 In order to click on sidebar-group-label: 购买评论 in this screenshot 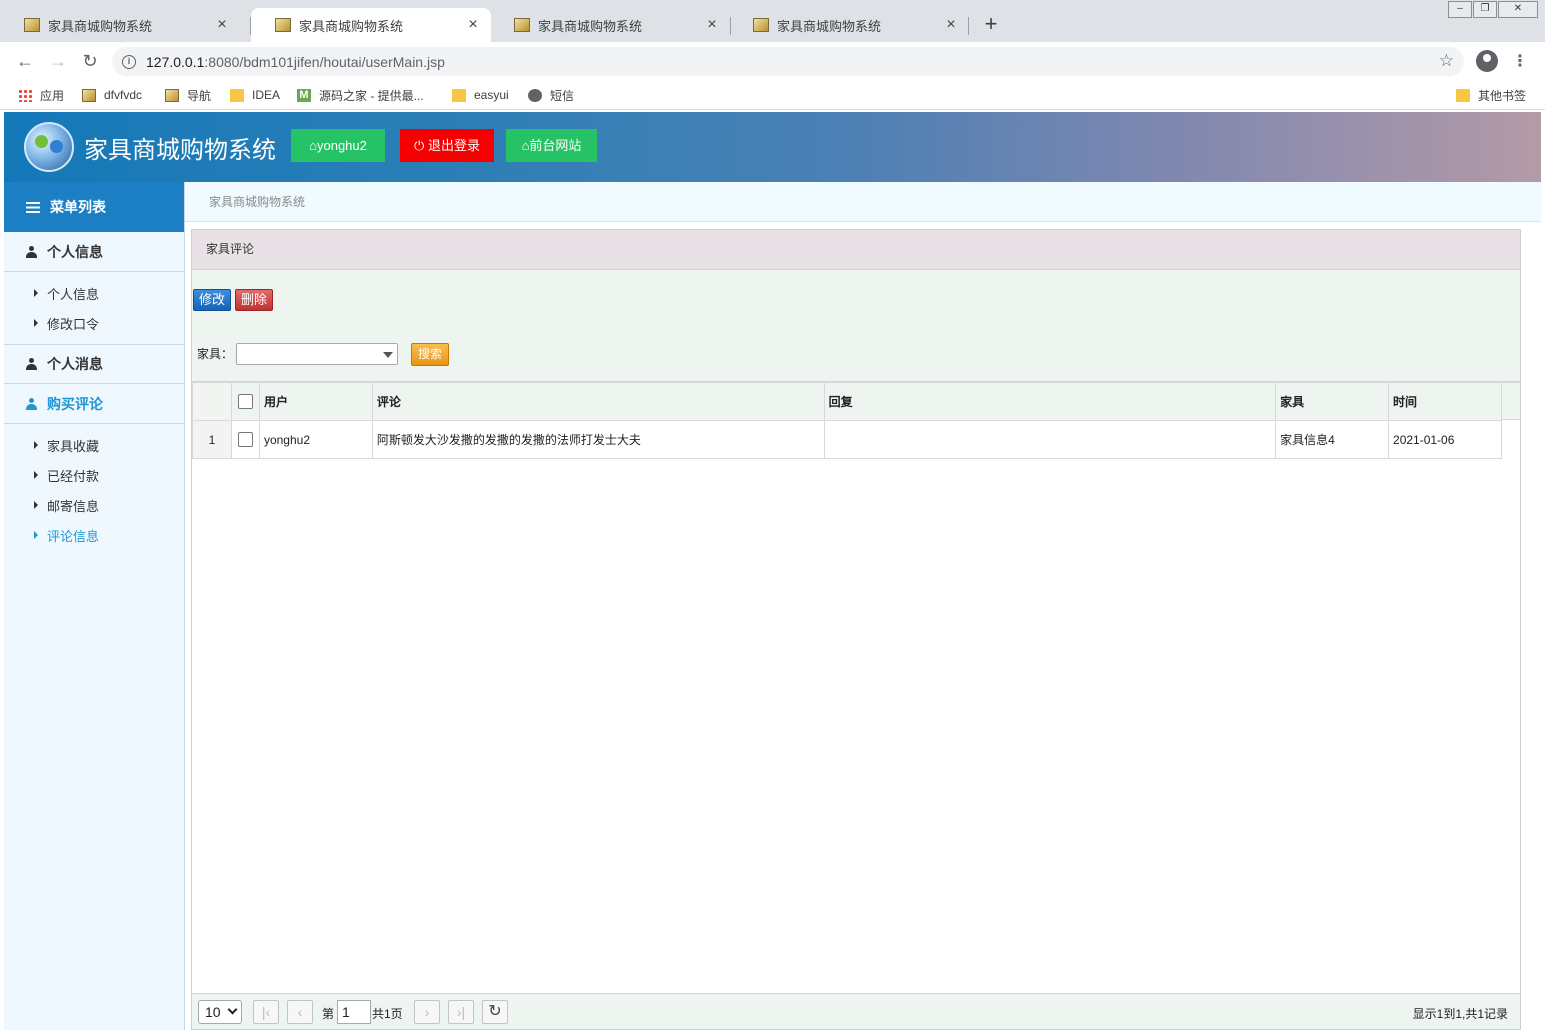, I will do `click(75, 403)`.